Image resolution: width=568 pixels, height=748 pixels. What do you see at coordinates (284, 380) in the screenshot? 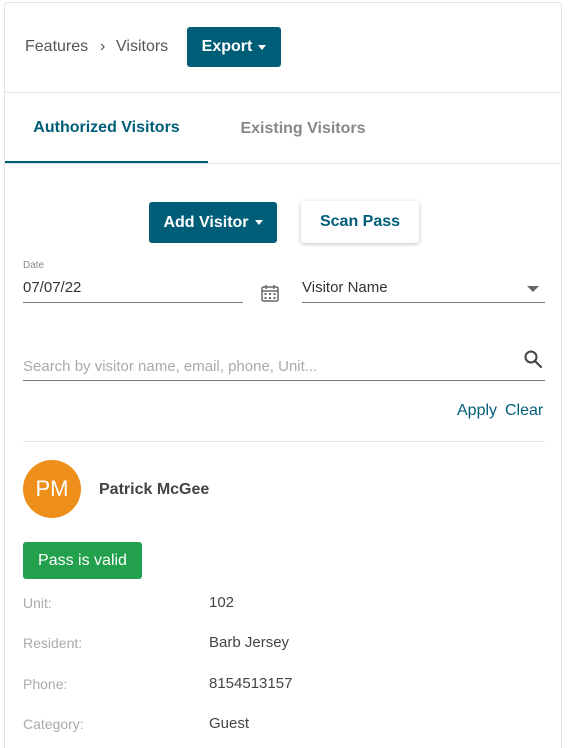
I see `search-underline` at bounding box center [284, 380].